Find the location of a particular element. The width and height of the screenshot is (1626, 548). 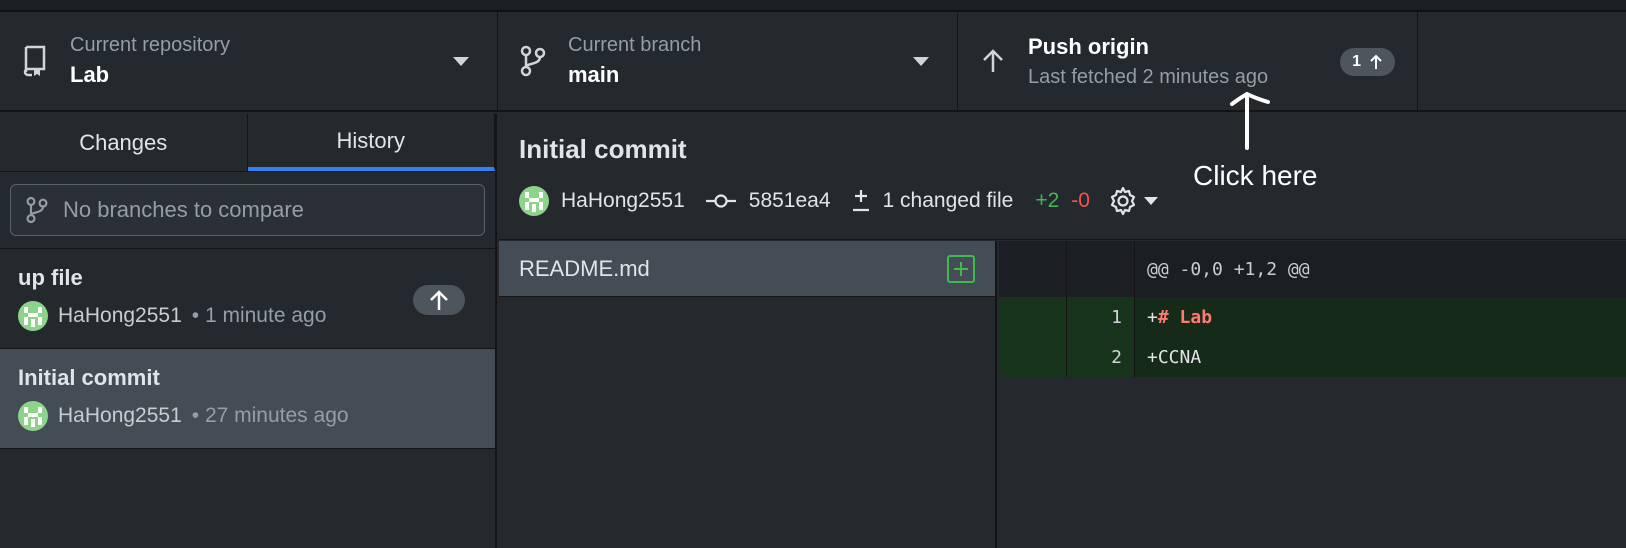

diff-gutter-new is located at coordinates (1101, 269).